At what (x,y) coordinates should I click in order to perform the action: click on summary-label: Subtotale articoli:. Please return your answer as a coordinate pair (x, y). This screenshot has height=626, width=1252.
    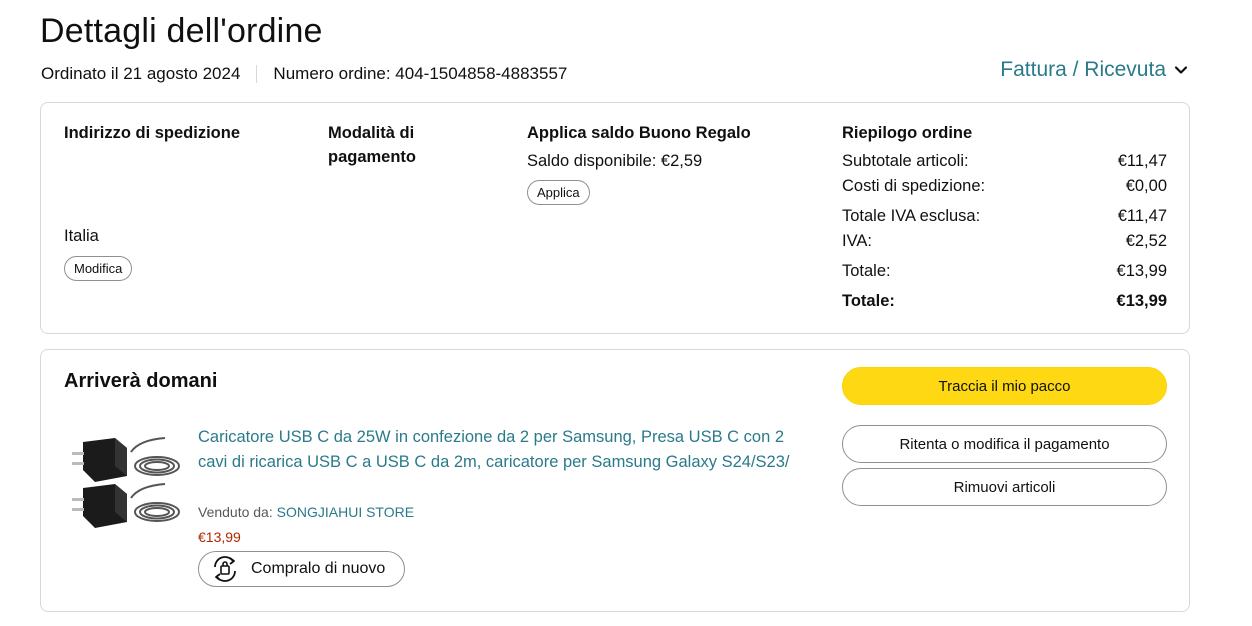
    Looking at the image, I should click on (905, 161).